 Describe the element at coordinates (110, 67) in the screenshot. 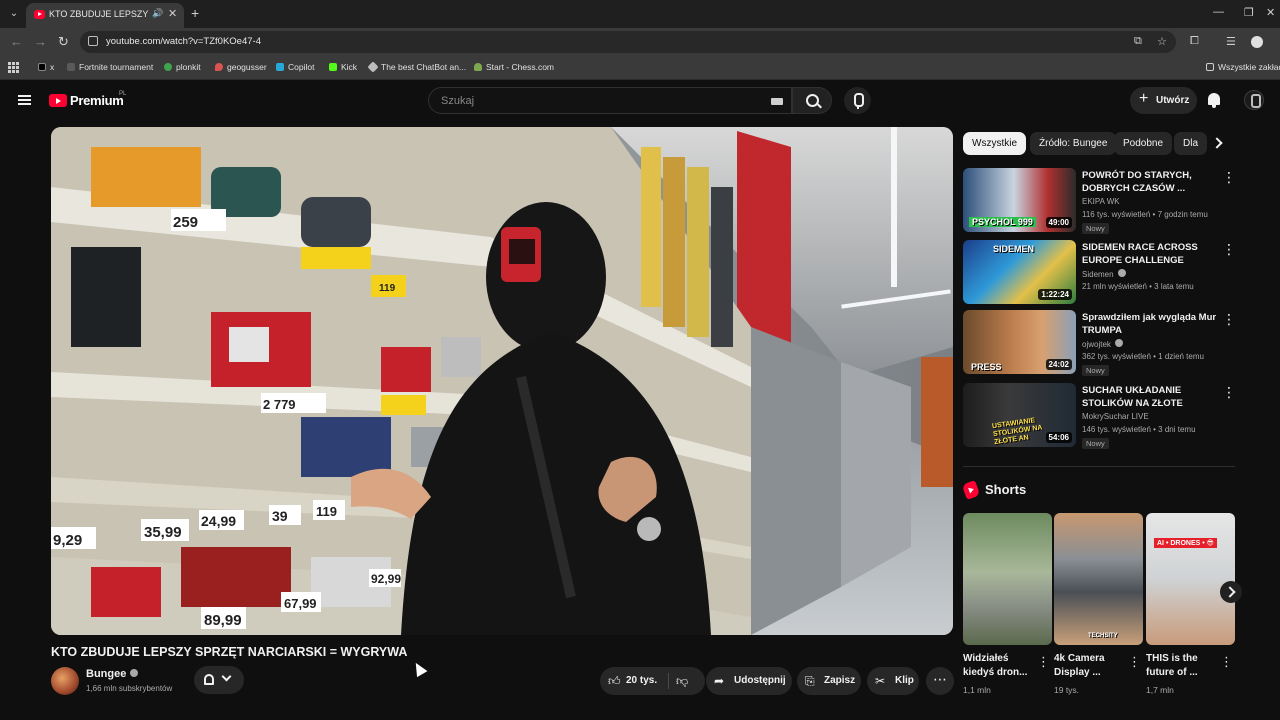

I see `bookmark-fortnite: Fortnite tournament` at that location.